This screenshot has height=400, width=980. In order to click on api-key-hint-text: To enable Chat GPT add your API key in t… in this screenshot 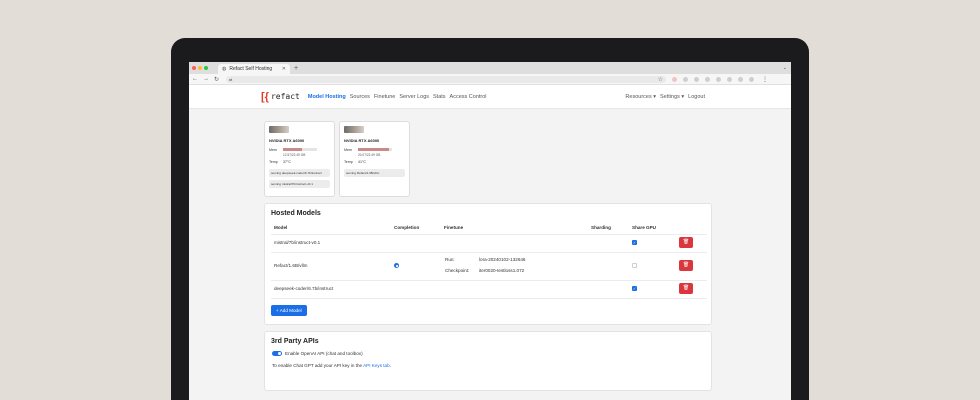, I will do `click(318, 365)`.